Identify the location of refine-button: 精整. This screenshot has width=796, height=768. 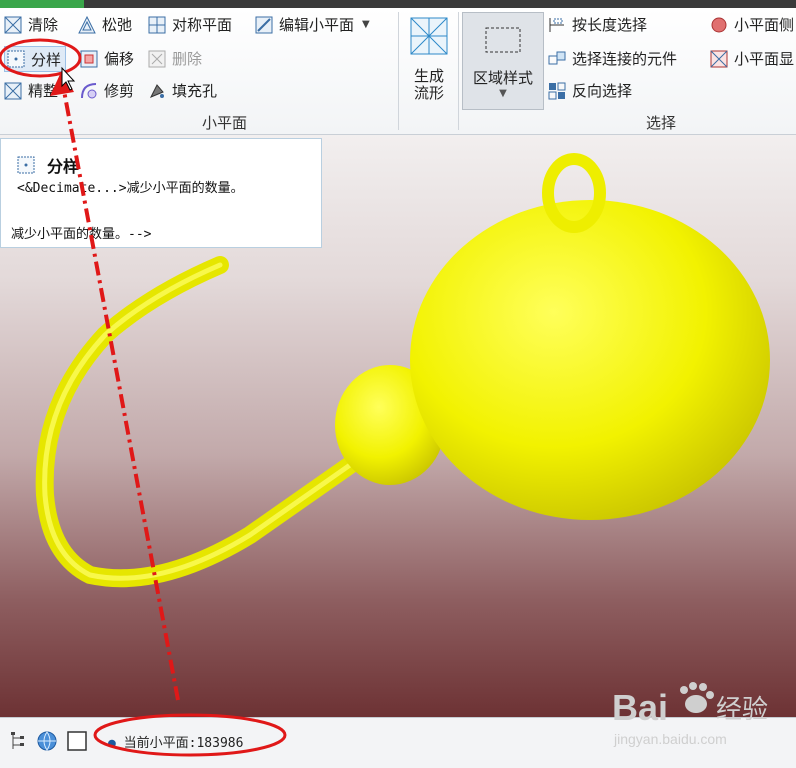
(31, 90).